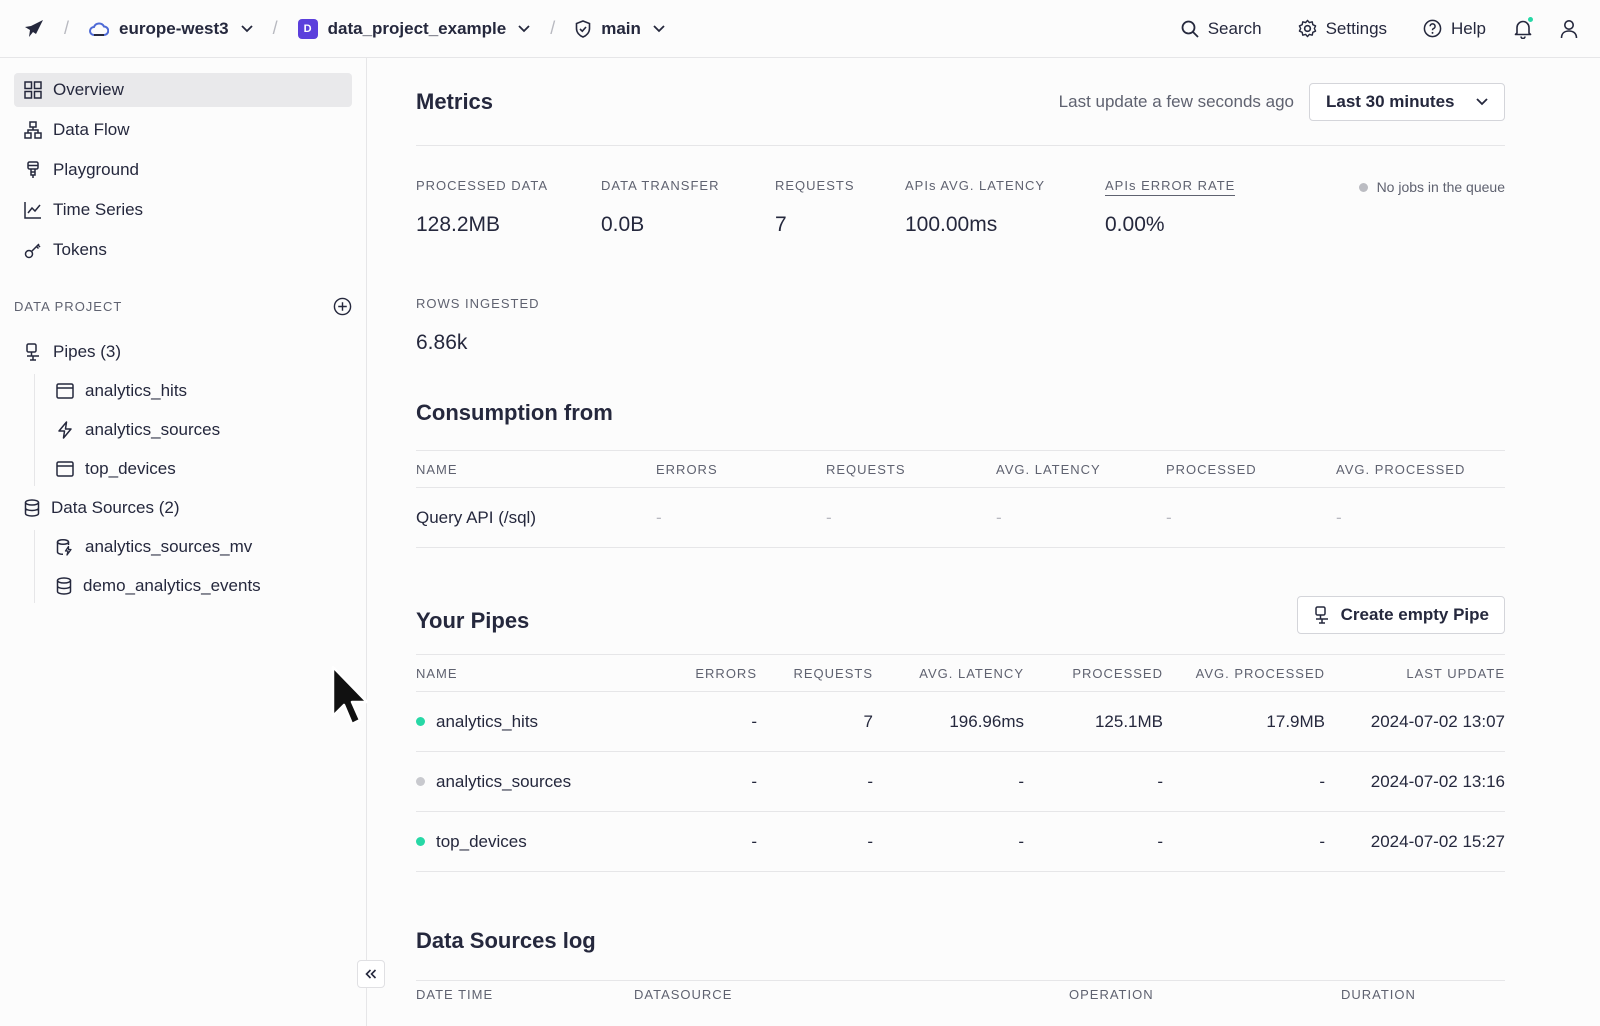  What do you see at coordinates (442, 342) in the screenshot?
I see `metric-value: 6.86k` at bounding box center [442, 342].